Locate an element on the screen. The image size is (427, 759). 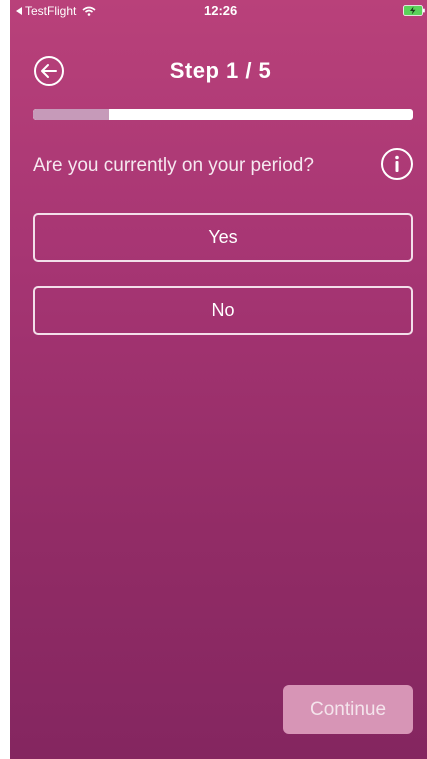
status-bar: TestFlight 12:26 is located at coordinates (218, 11).